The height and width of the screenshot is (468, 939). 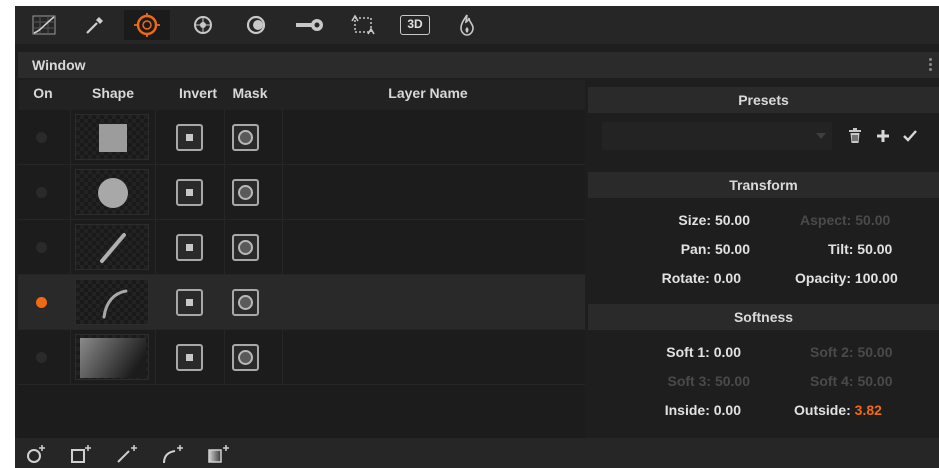 I want to click on rotate-param: Rotate: 0.00, so click(x=679, y=278).